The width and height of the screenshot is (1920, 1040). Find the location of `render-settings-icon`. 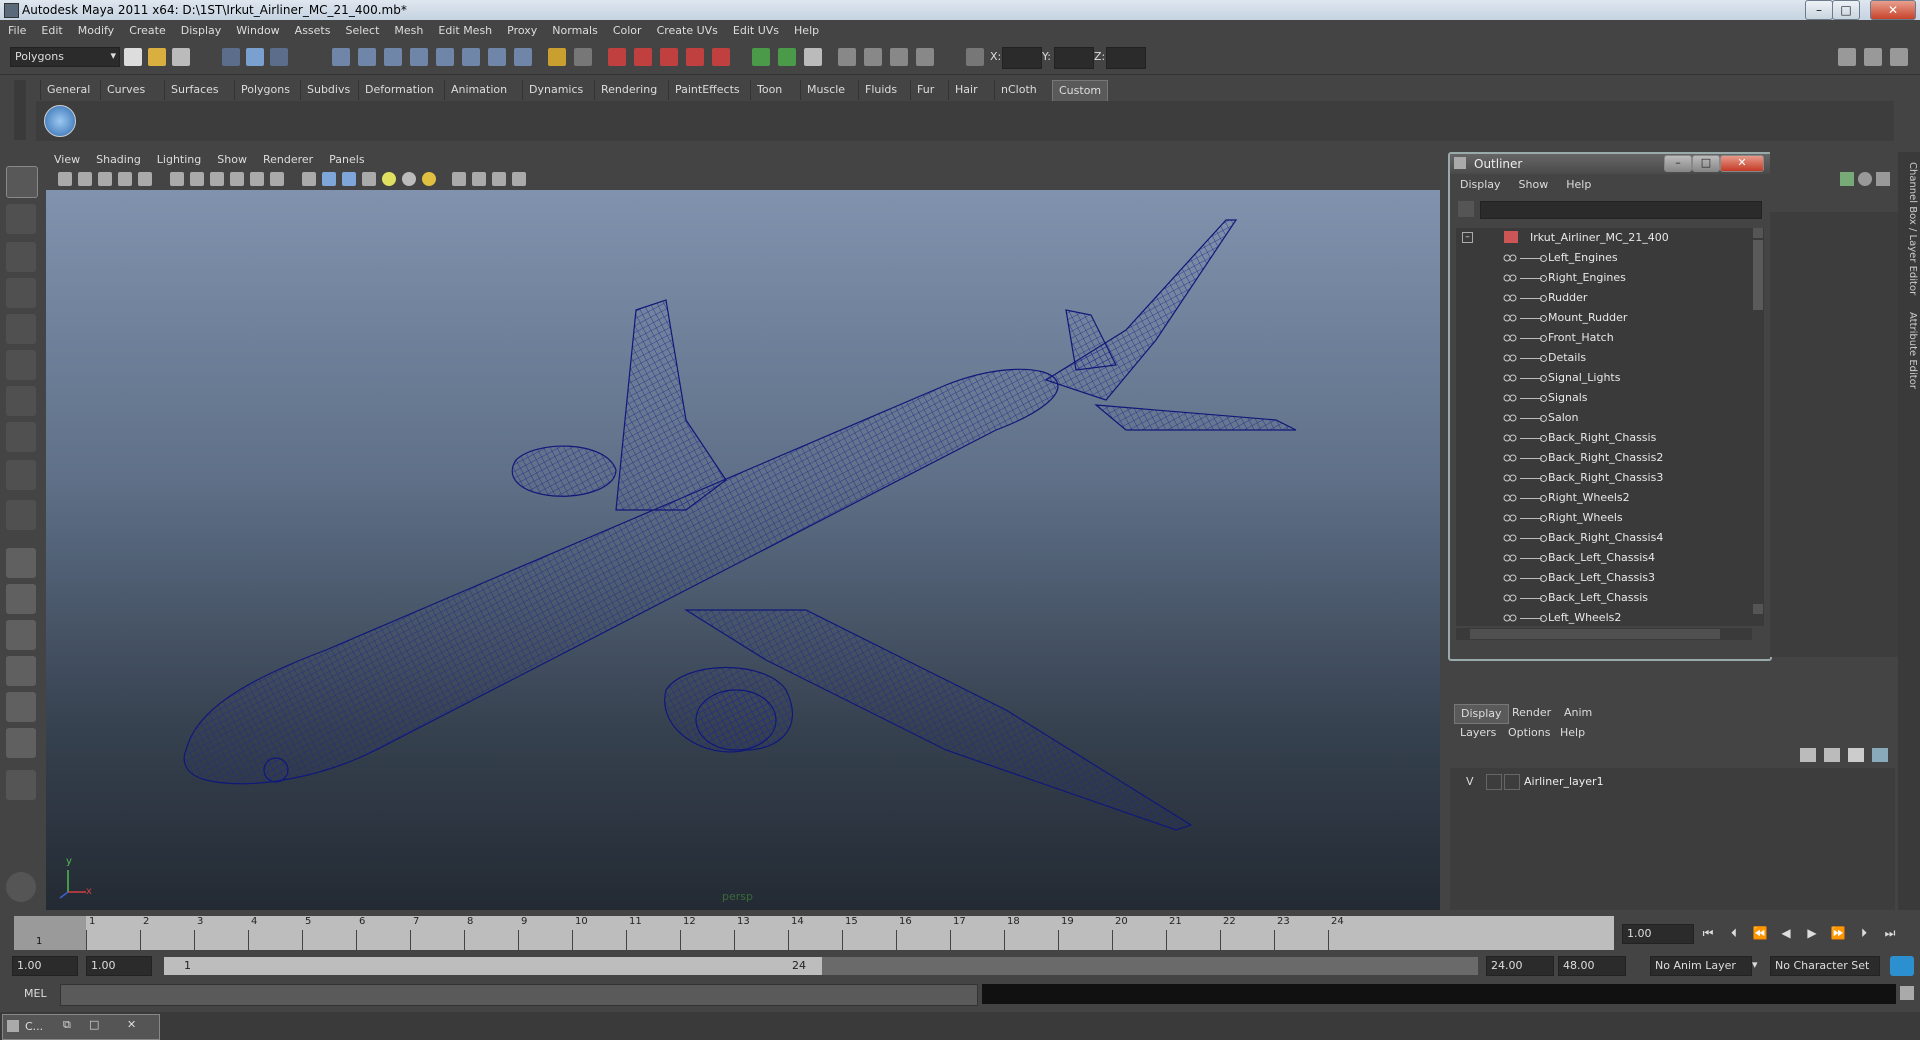

render-settings-icon is located at coordinates (669, 57).